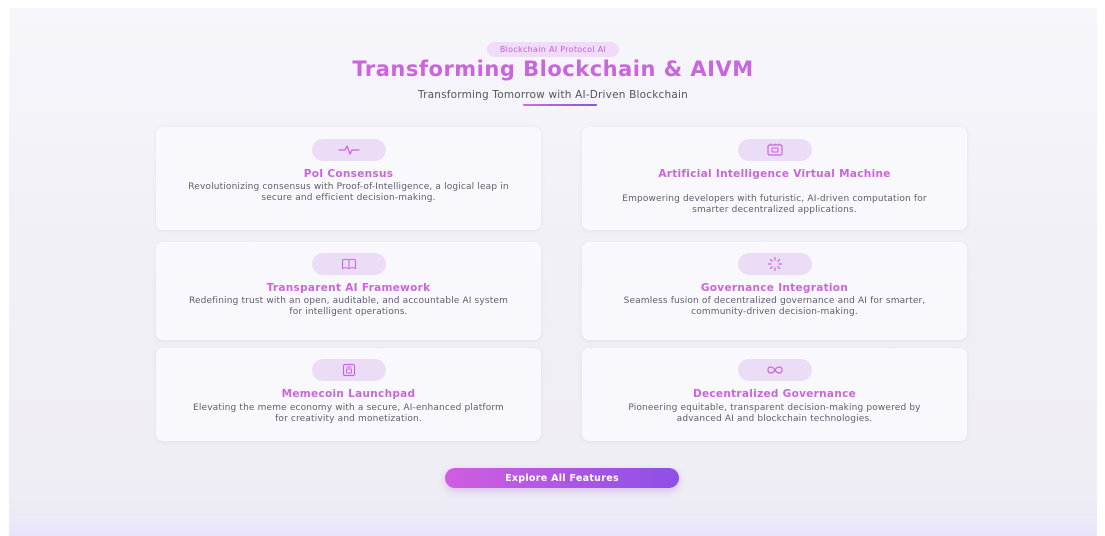 The image size is (1105, 536). I want to click on feature-title: Decentralized Governance, so click(774, 394).